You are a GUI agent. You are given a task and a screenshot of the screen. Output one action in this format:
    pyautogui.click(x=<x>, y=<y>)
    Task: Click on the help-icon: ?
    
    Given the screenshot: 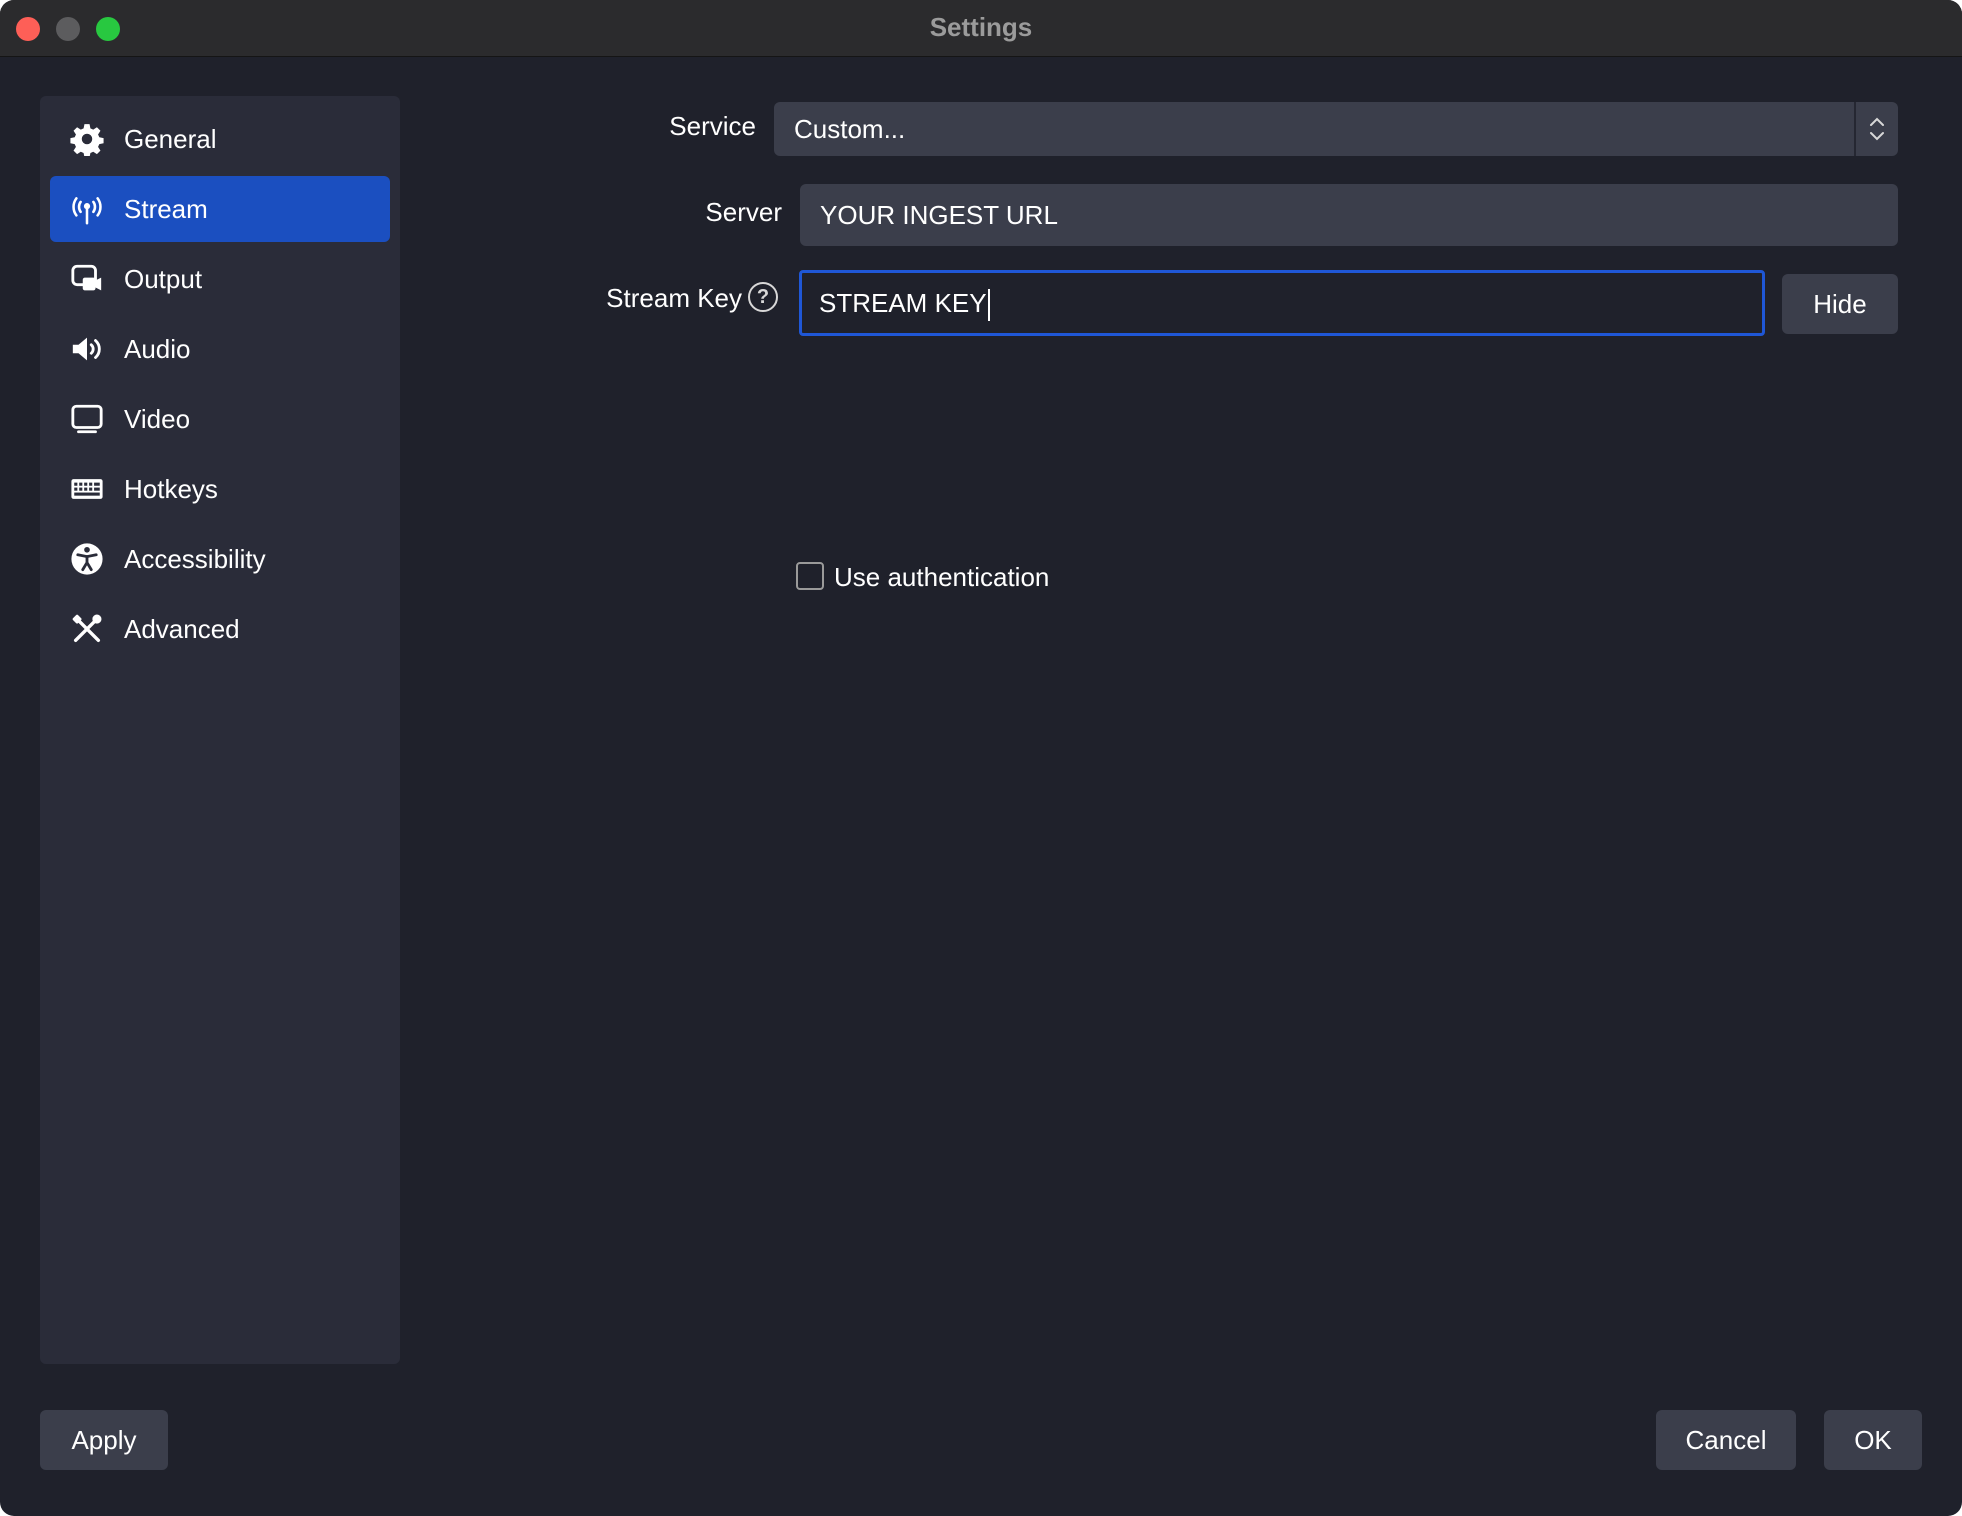 What is the action you would take?
    pyautogui.click(x=763, y=297)
    